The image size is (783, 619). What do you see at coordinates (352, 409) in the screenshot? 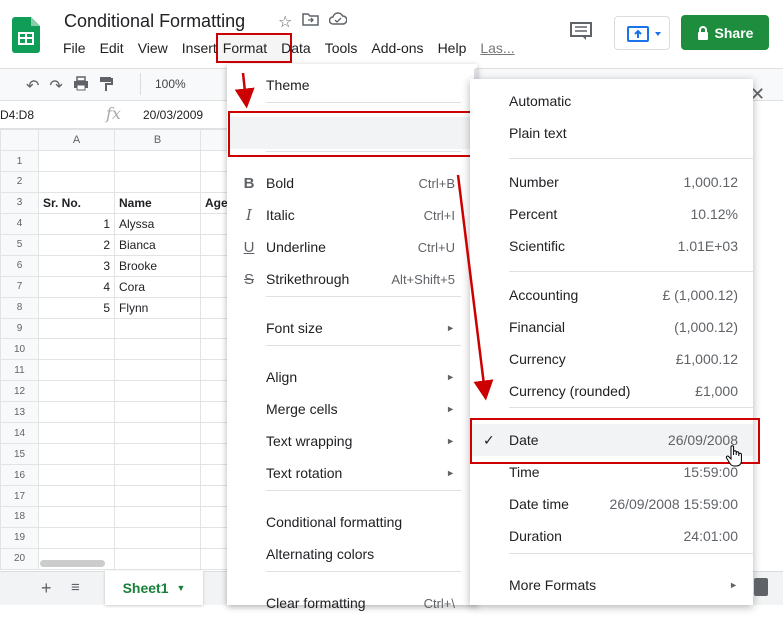
I see `format-menu-item-merge-cells: Merge cells ►` at bounding box center [352, 409].